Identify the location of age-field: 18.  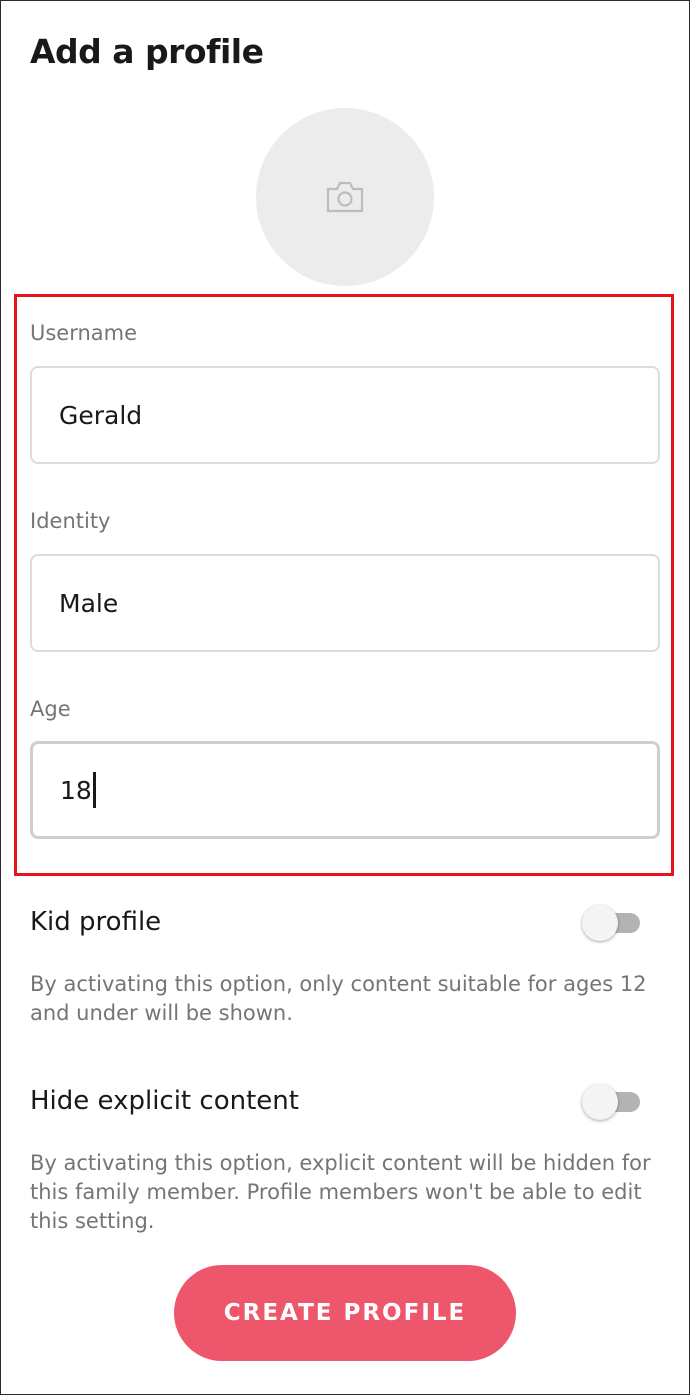
(345, 790).